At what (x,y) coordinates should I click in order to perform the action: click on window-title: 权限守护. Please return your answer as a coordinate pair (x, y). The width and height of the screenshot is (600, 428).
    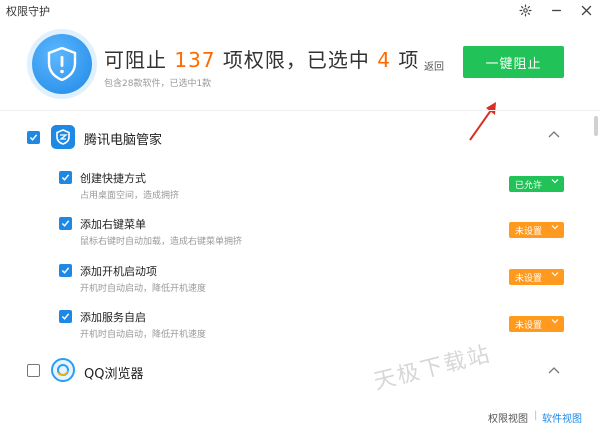
    Looking at the image, I should click on (28, 11).